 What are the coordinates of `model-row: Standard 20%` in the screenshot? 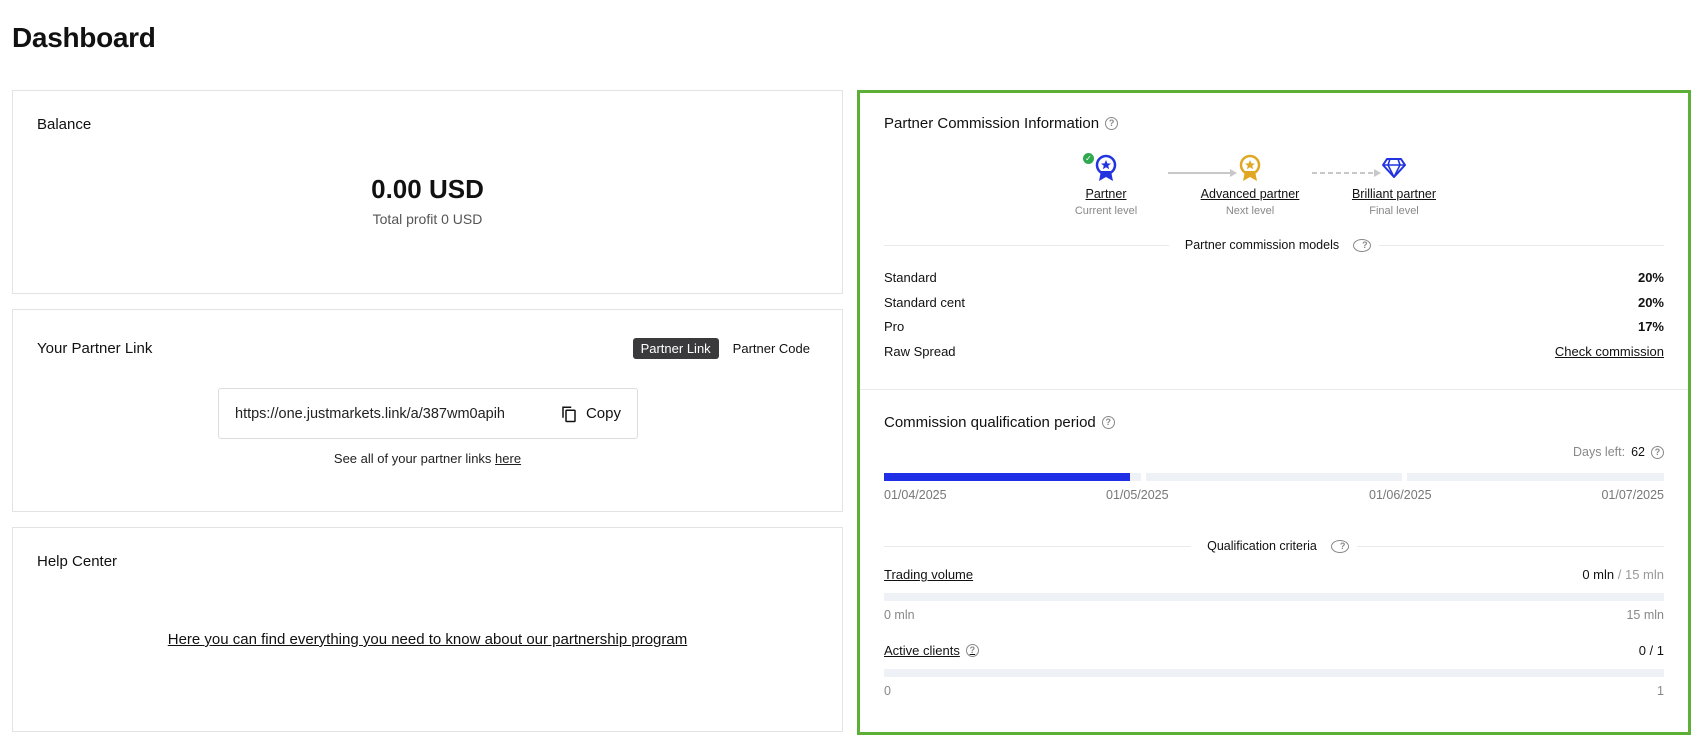 It's located at (1274, 277).